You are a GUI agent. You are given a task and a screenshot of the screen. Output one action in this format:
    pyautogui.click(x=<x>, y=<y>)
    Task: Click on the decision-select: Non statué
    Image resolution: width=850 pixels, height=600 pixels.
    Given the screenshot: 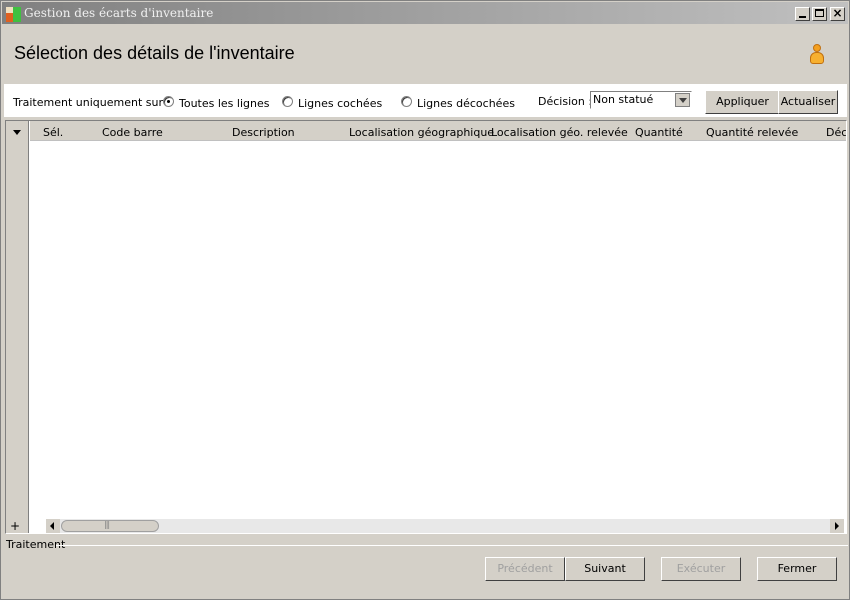 What is the action you would take?
    pyautogui.click(x=641, y=100)
    